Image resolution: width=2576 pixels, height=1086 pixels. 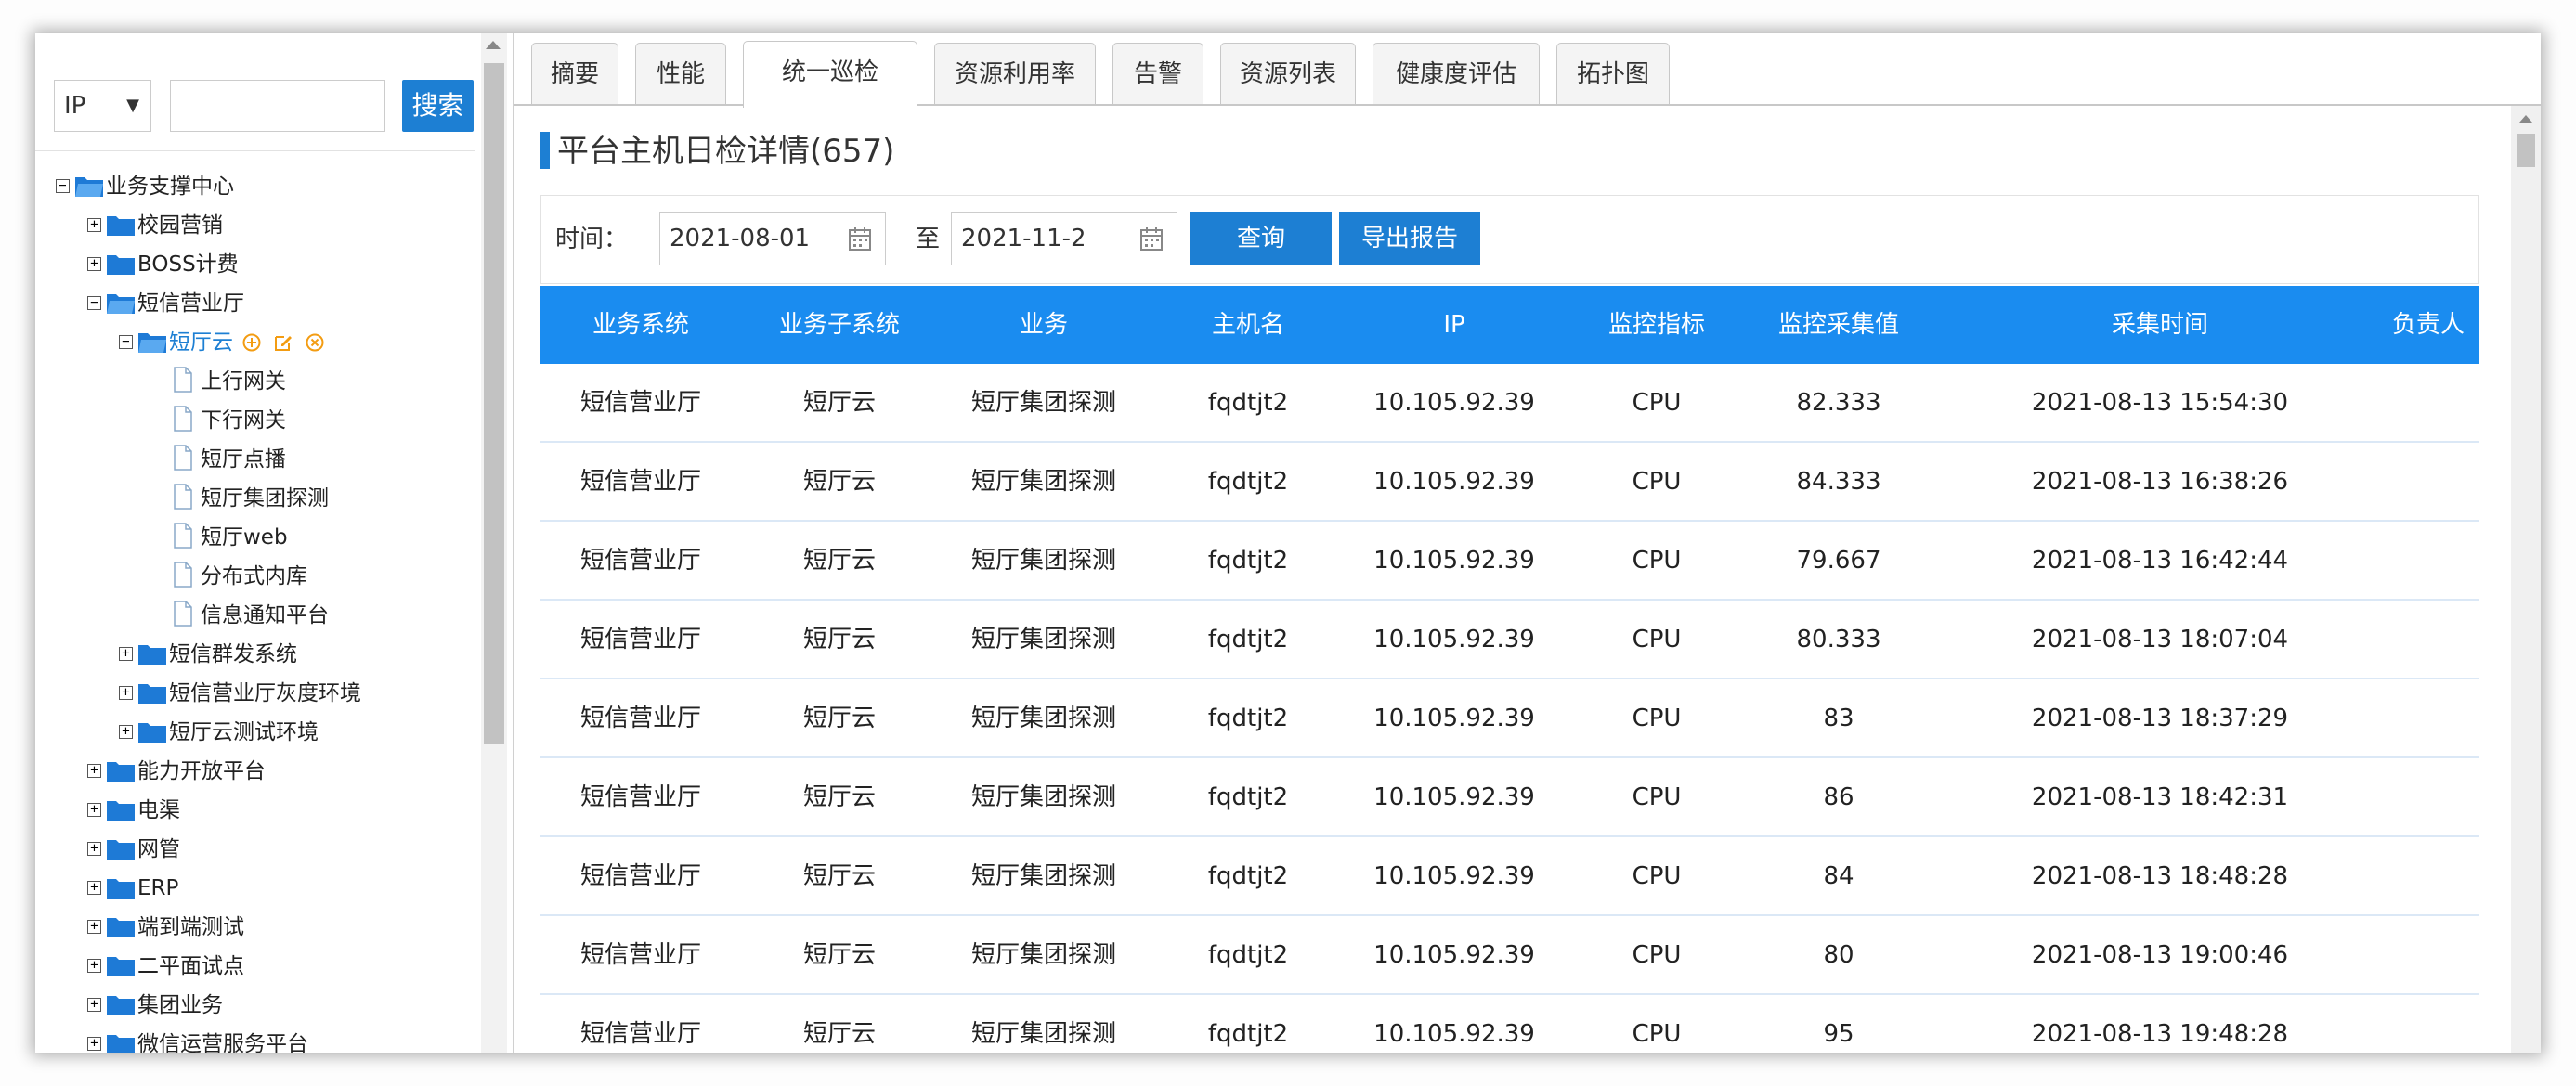 What do you see at coordinates (1044, 325) in the screenshot?
I see `column-header: 业务` at bounding box center [1044, 325].